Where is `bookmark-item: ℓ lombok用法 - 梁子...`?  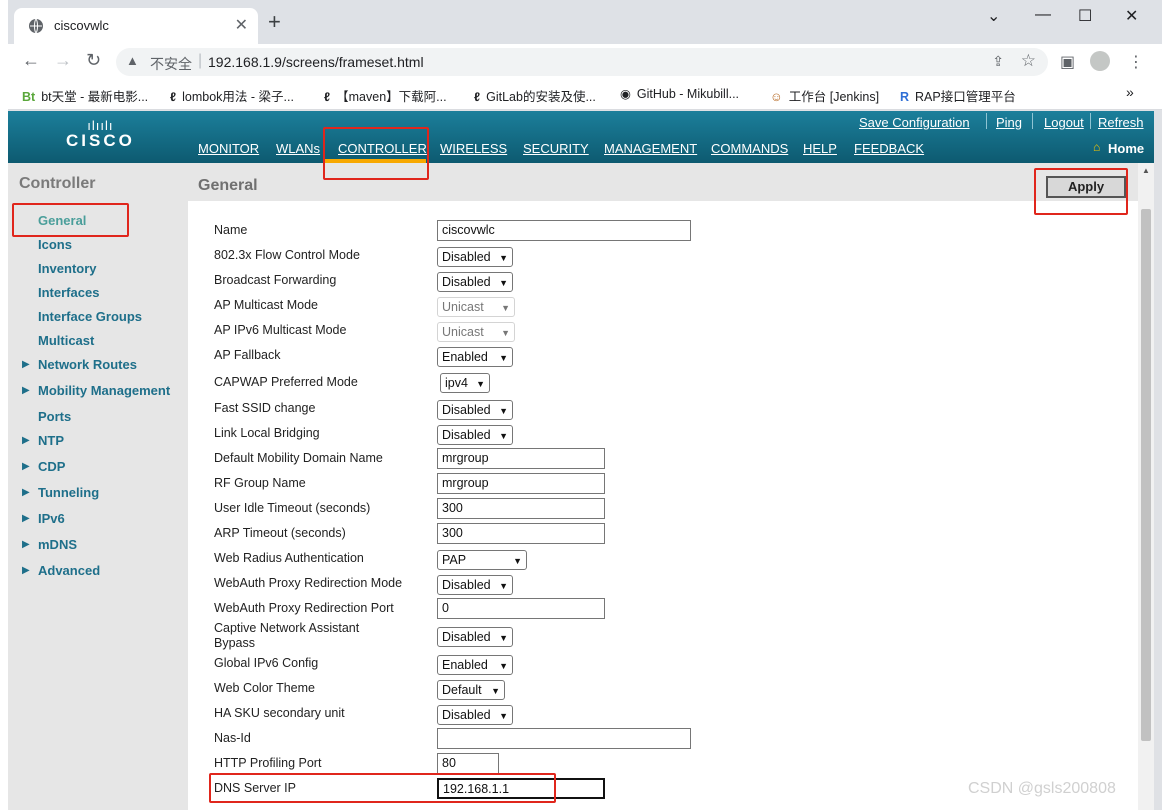
bookmark-item: ℓ lombok用法 - 梁子... is located at coordinates (232, 95).